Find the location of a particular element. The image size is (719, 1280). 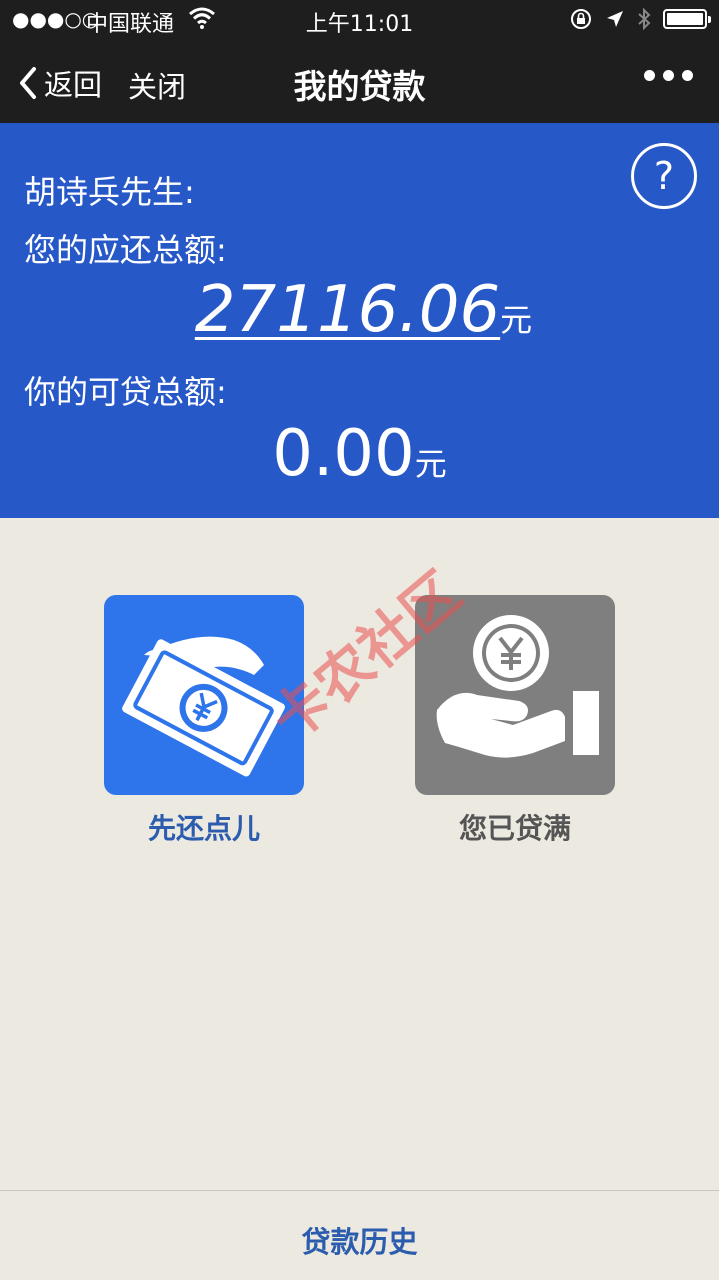

status-icons is located at coordinates (640, 19).